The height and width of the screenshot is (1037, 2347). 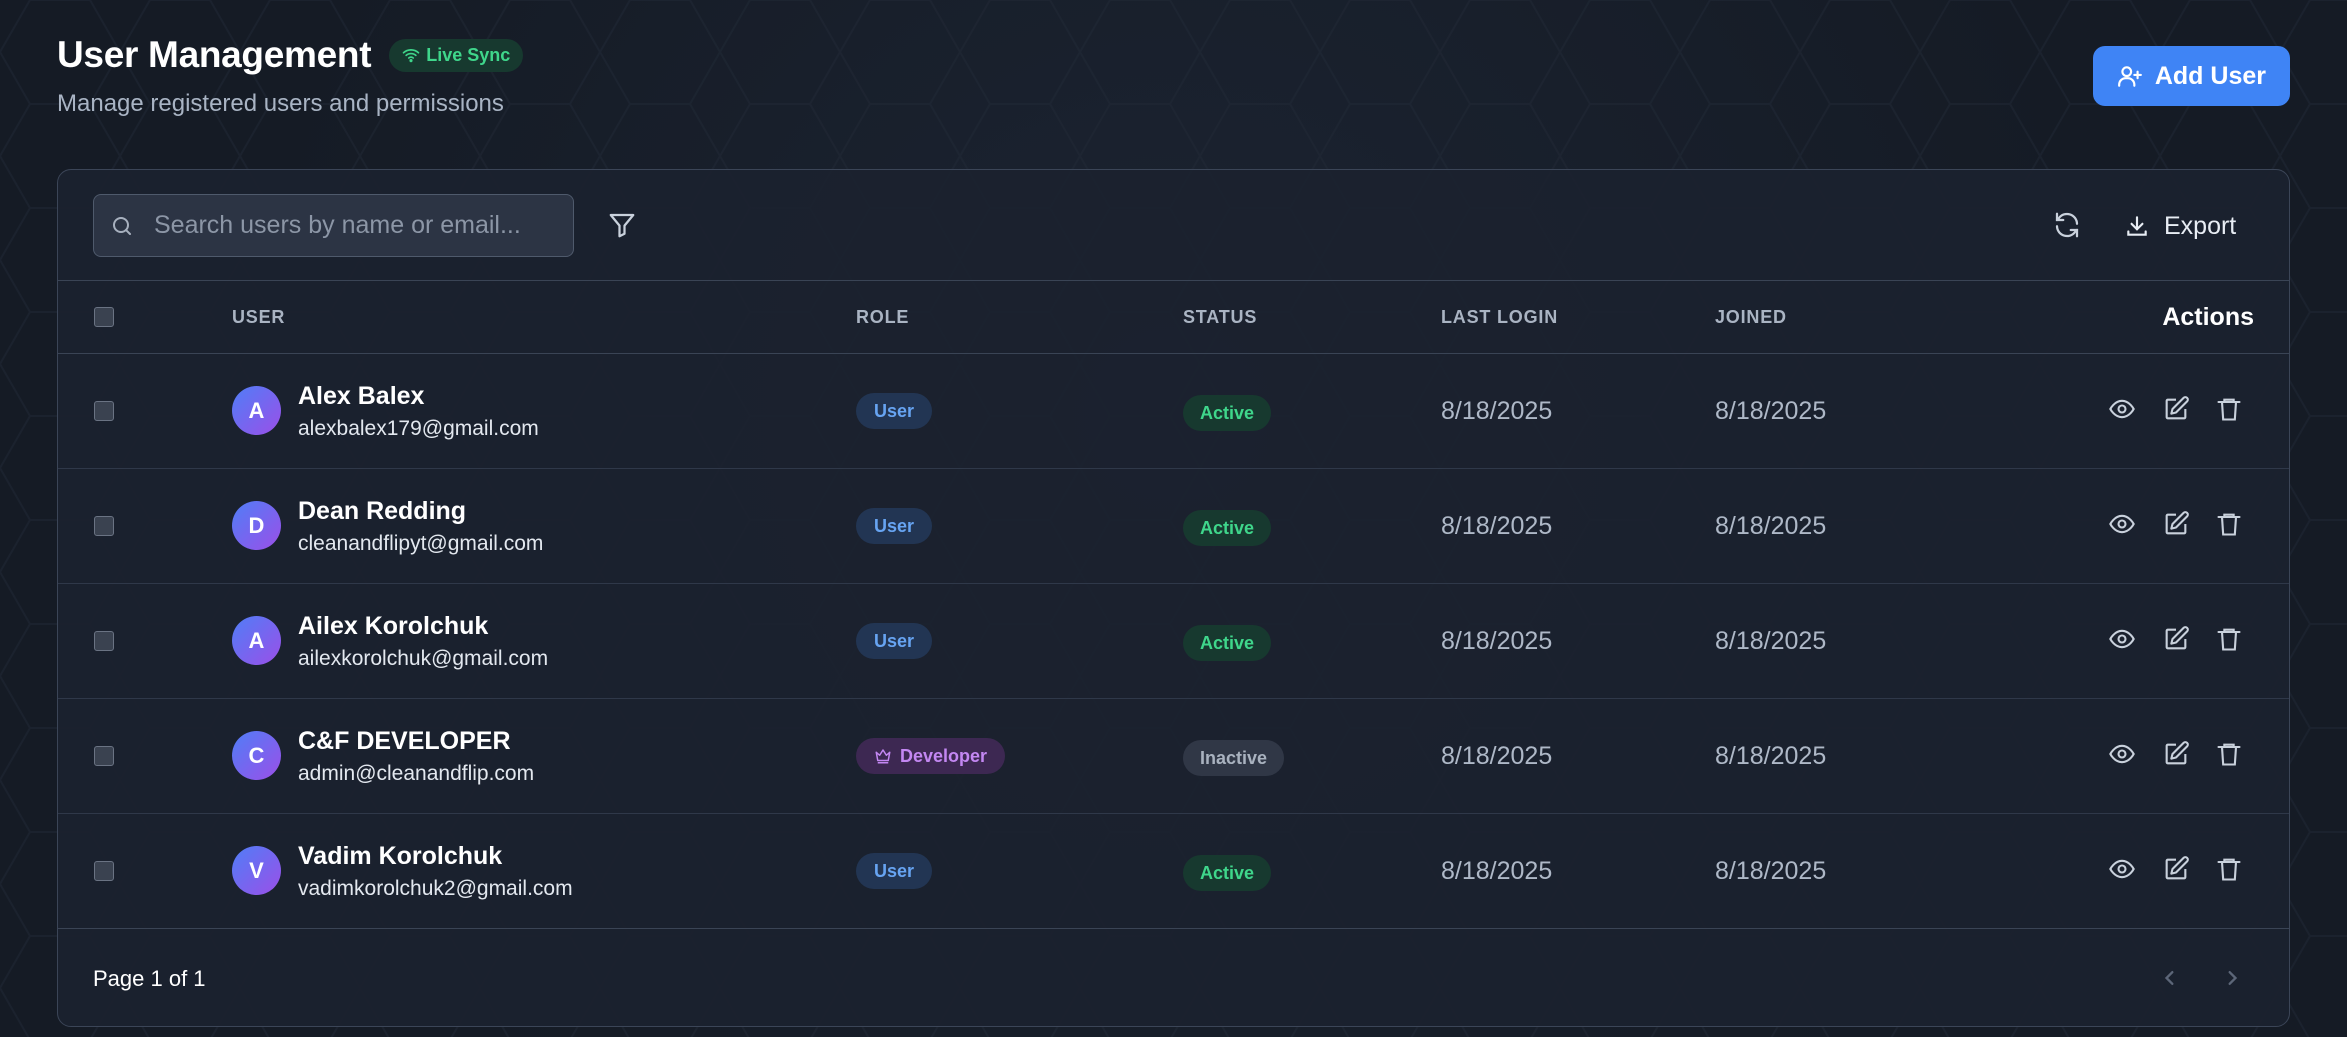 I want to click on add-user-button: Add User, so click(x=2191, y=76).